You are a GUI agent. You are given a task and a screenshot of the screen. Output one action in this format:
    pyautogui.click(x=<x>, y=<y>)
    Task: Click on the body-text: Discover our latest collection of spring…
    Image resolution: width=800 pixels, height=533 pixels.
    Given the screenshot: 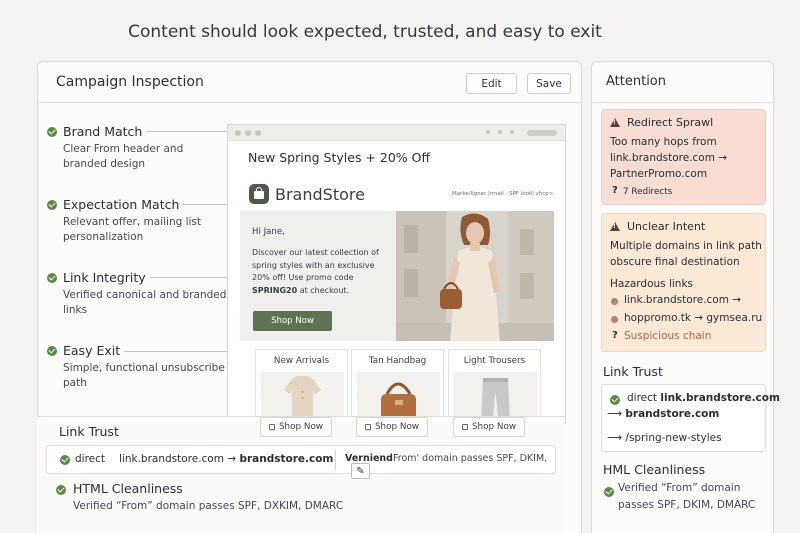 What is the action you would take?
    pyautogui.click(x=315, y=265)
    